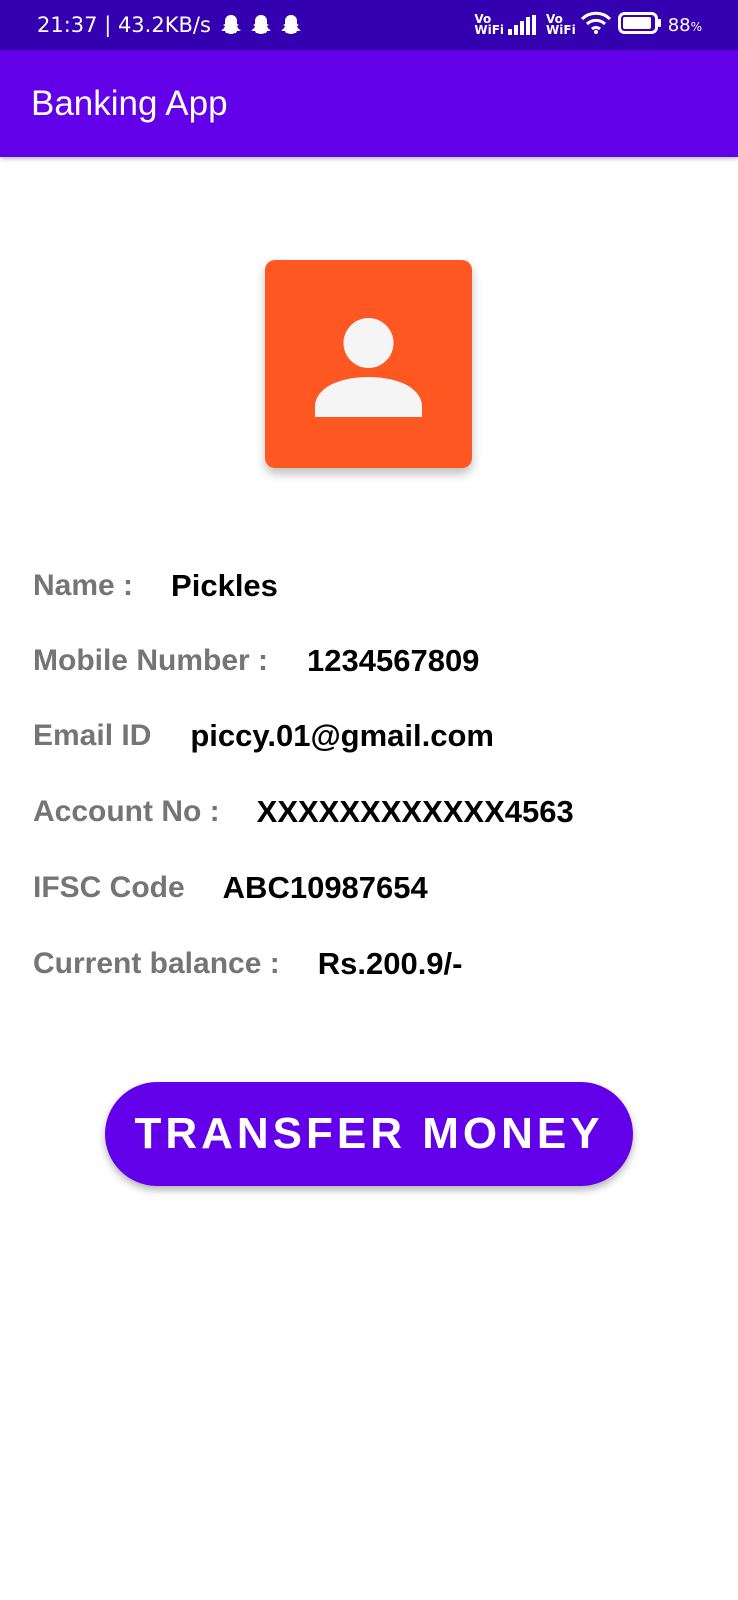  What do you see at coordinates (156, 963) in the screenshot?
I see `balance-label: Current balance :` at bounding box center [156, 963].